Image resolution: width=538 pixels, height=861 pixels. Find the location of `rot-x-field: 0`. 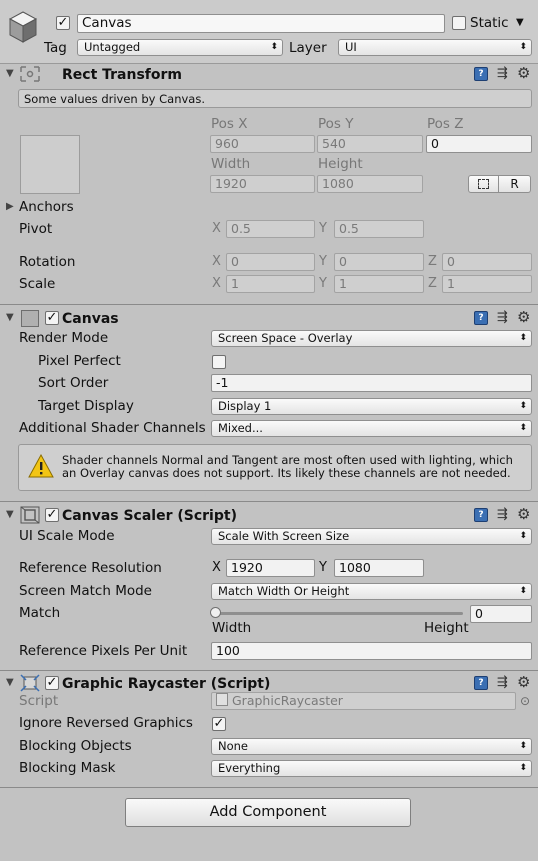

rot-x-field: 0 is located at coordinates (270, 262).